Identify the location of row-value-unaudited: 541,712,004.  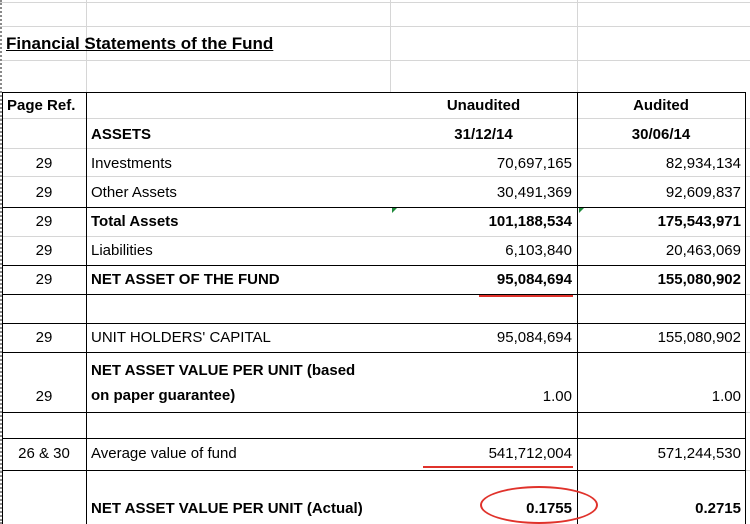
(530, 453).